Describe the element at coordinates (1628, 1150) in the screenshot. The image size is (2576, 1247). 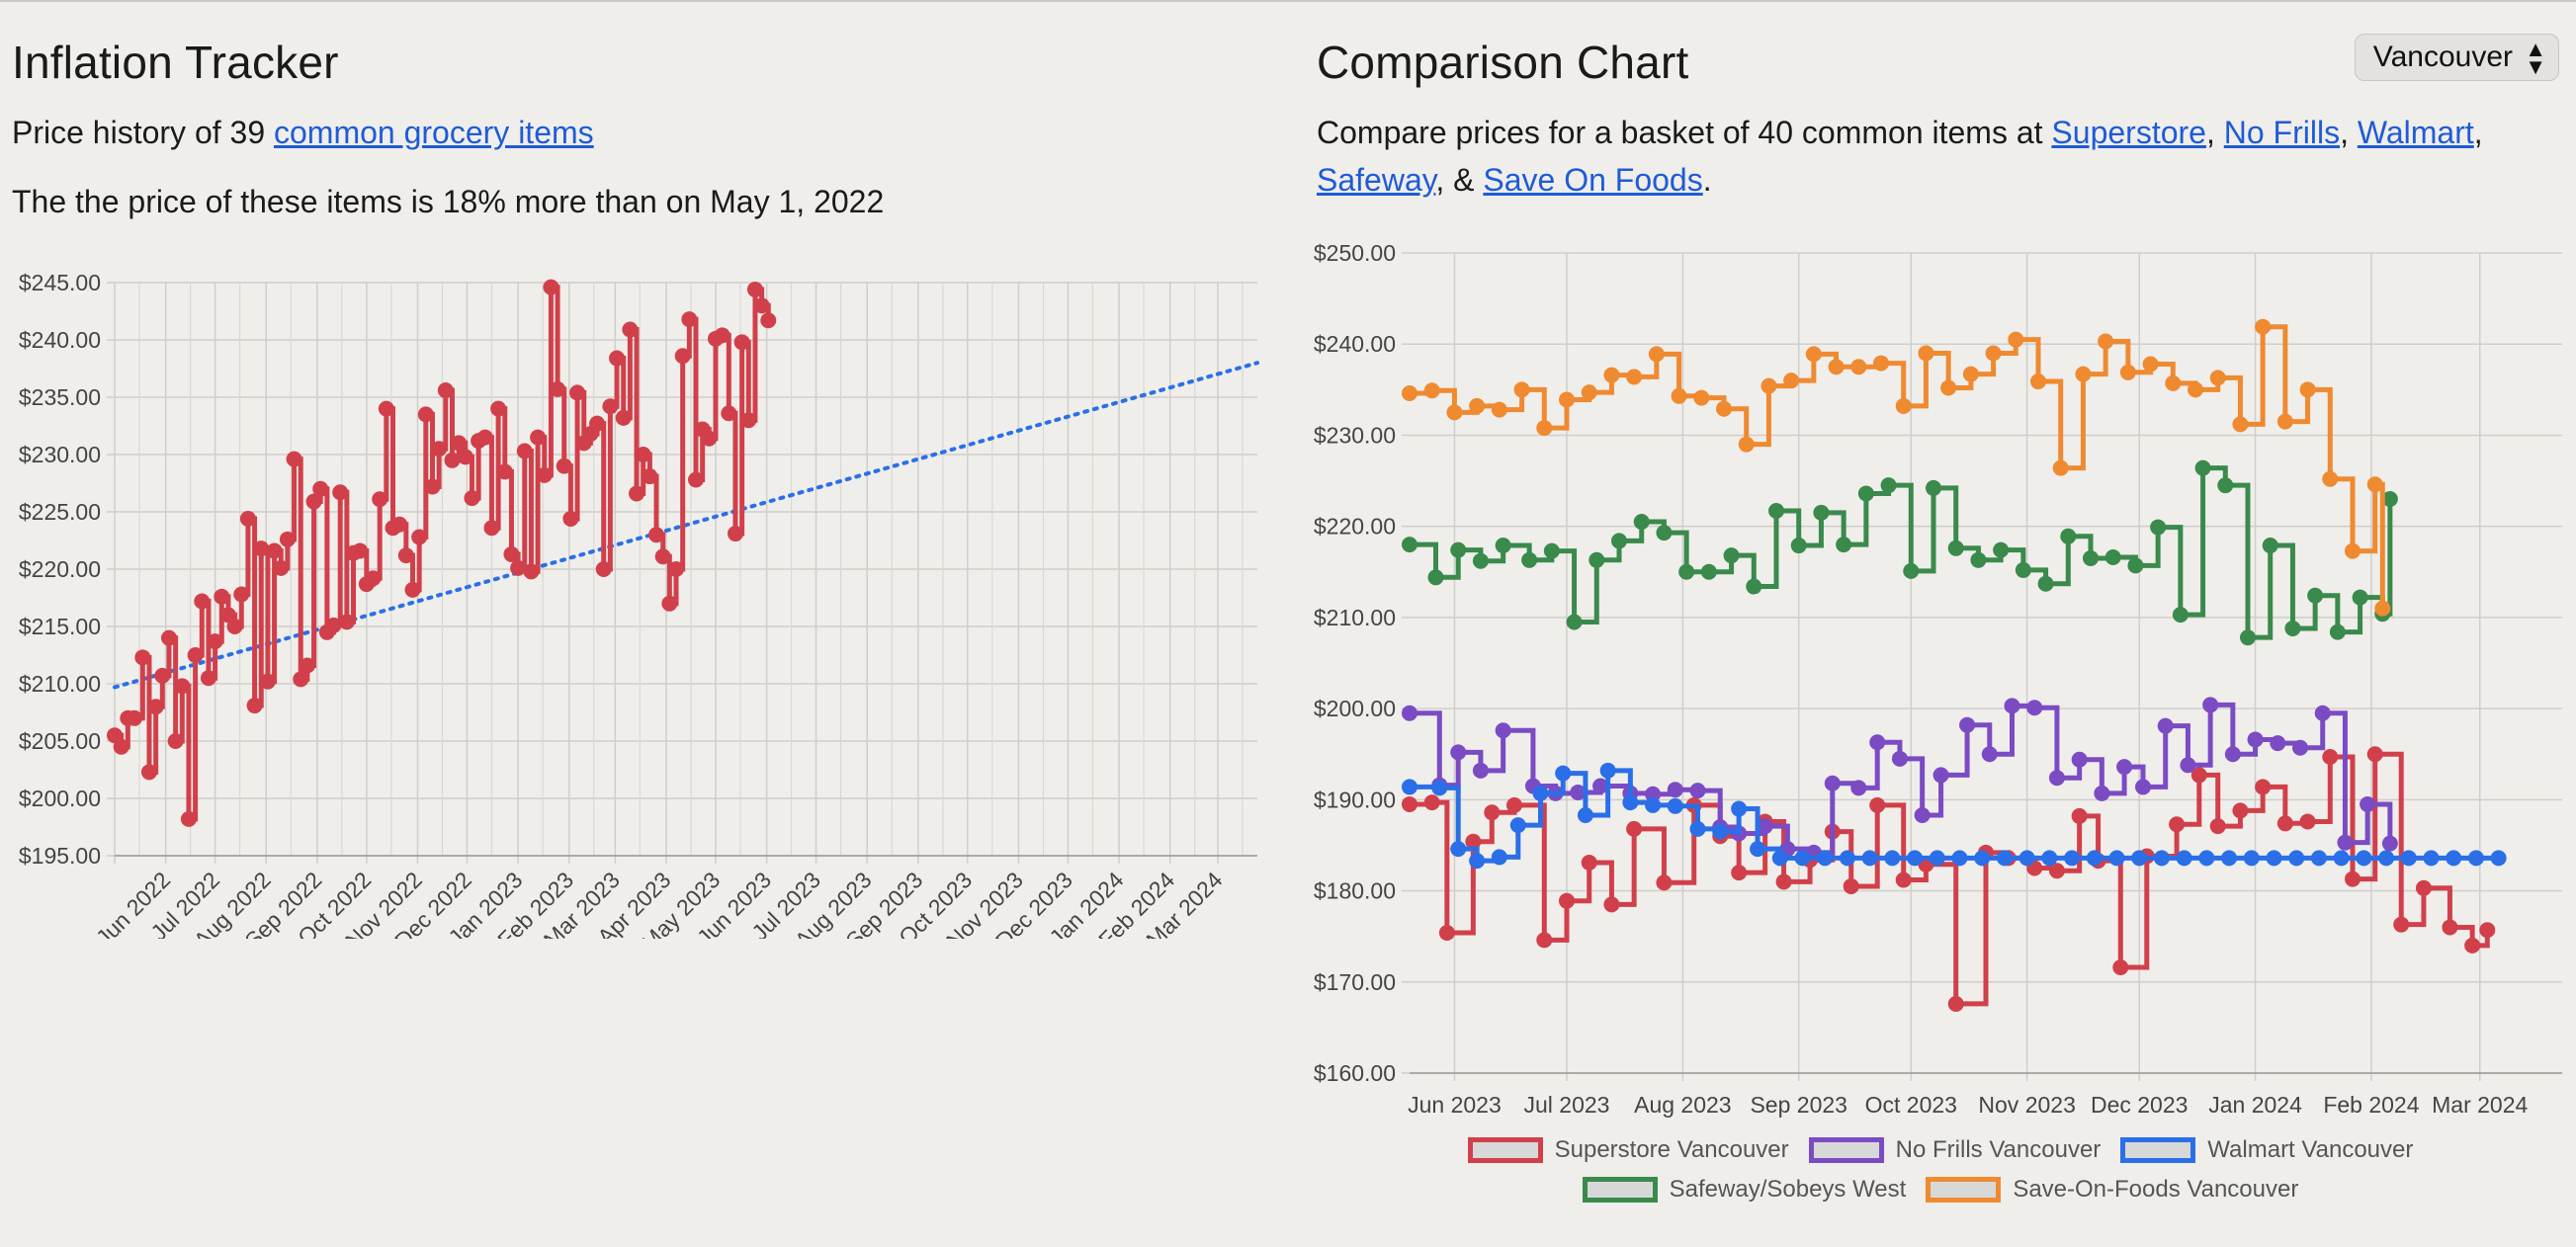
I see `legend-item-superstore: Superstore Vancouver` at that location.